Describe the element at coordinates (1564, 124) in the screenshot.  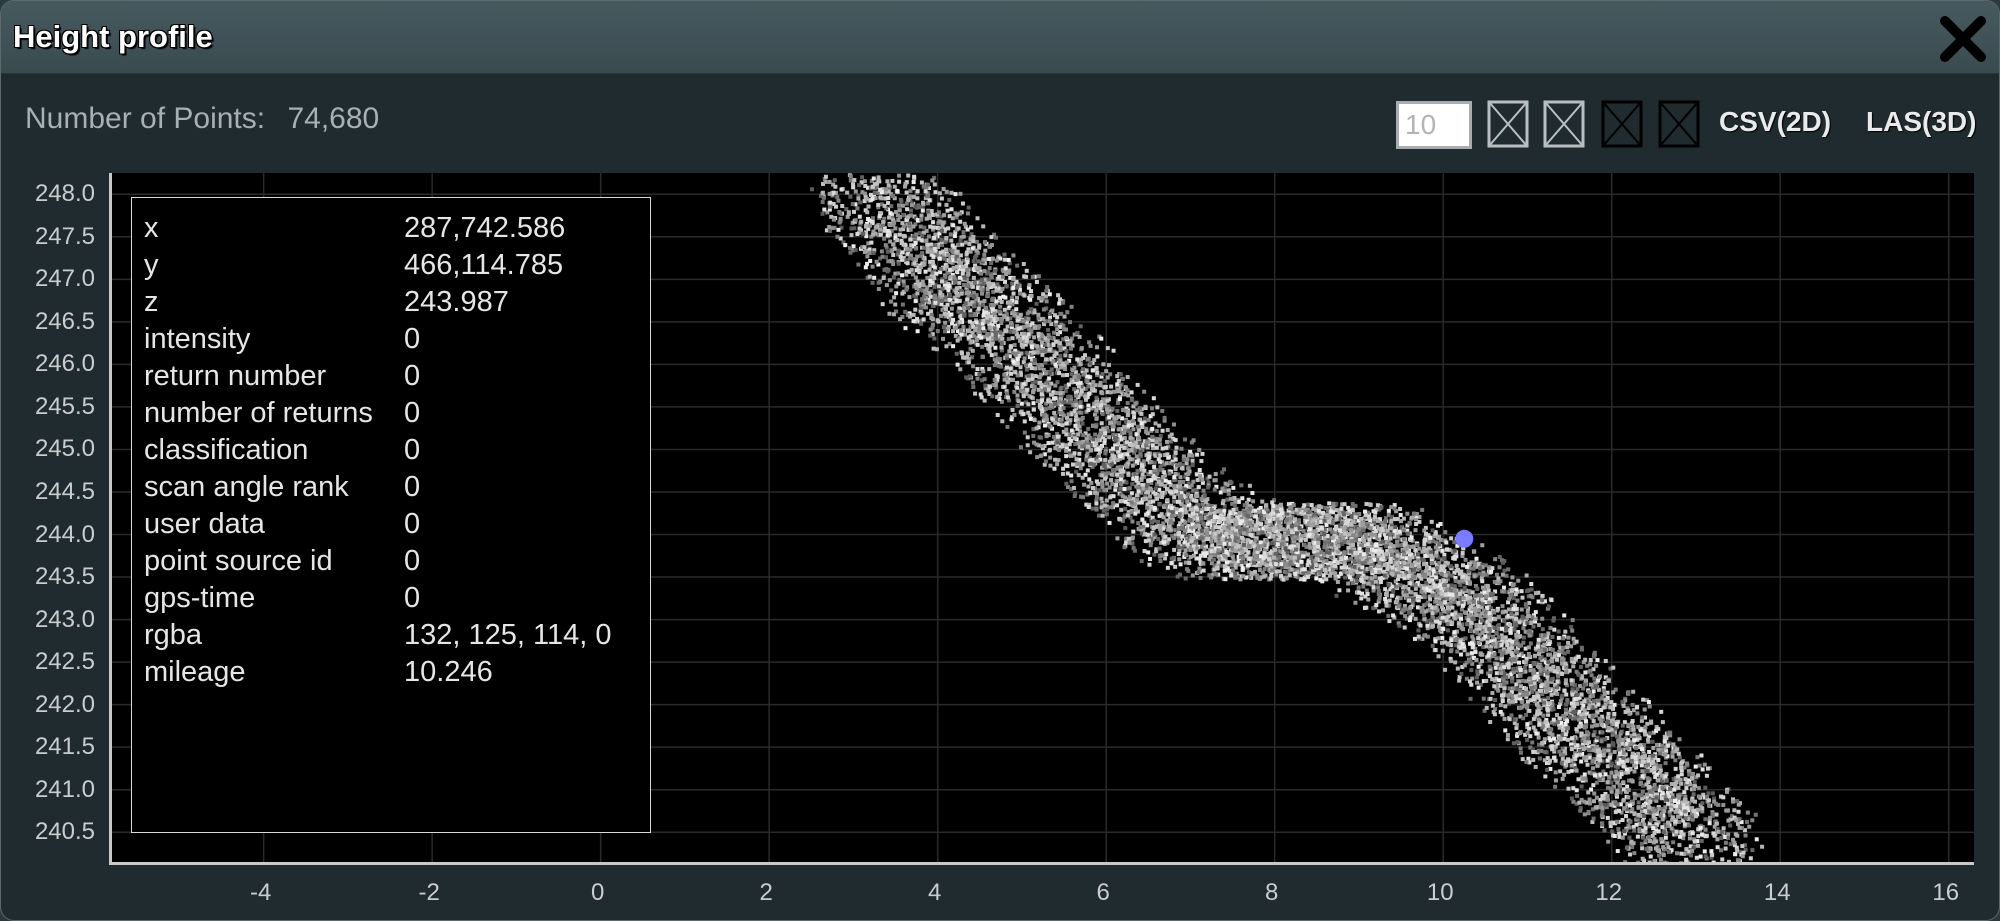
I see `toggle-2-checkbox-x-icon` at that location.